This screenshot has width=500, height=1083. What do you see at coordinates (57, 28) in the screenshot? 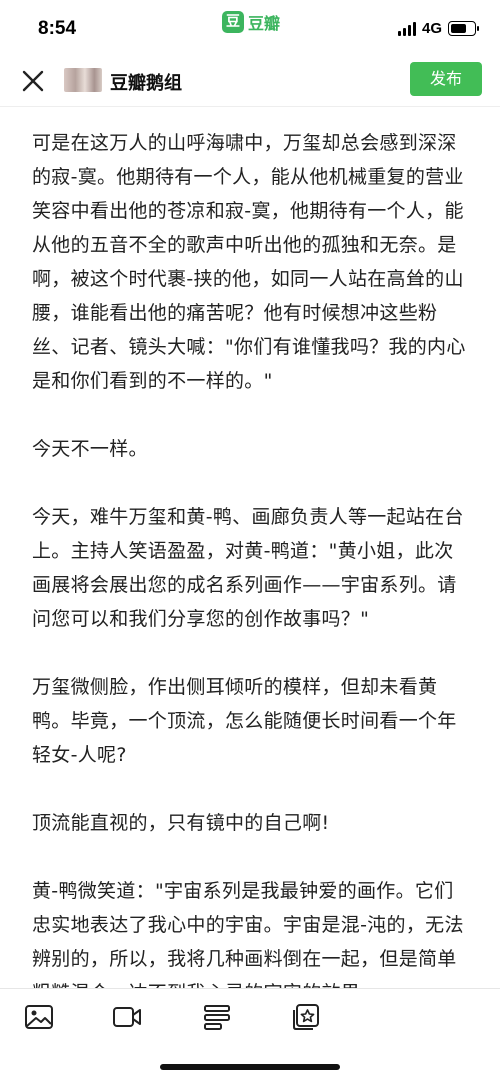
I see `status-time: 8:54` at bounding box center [57, 28].